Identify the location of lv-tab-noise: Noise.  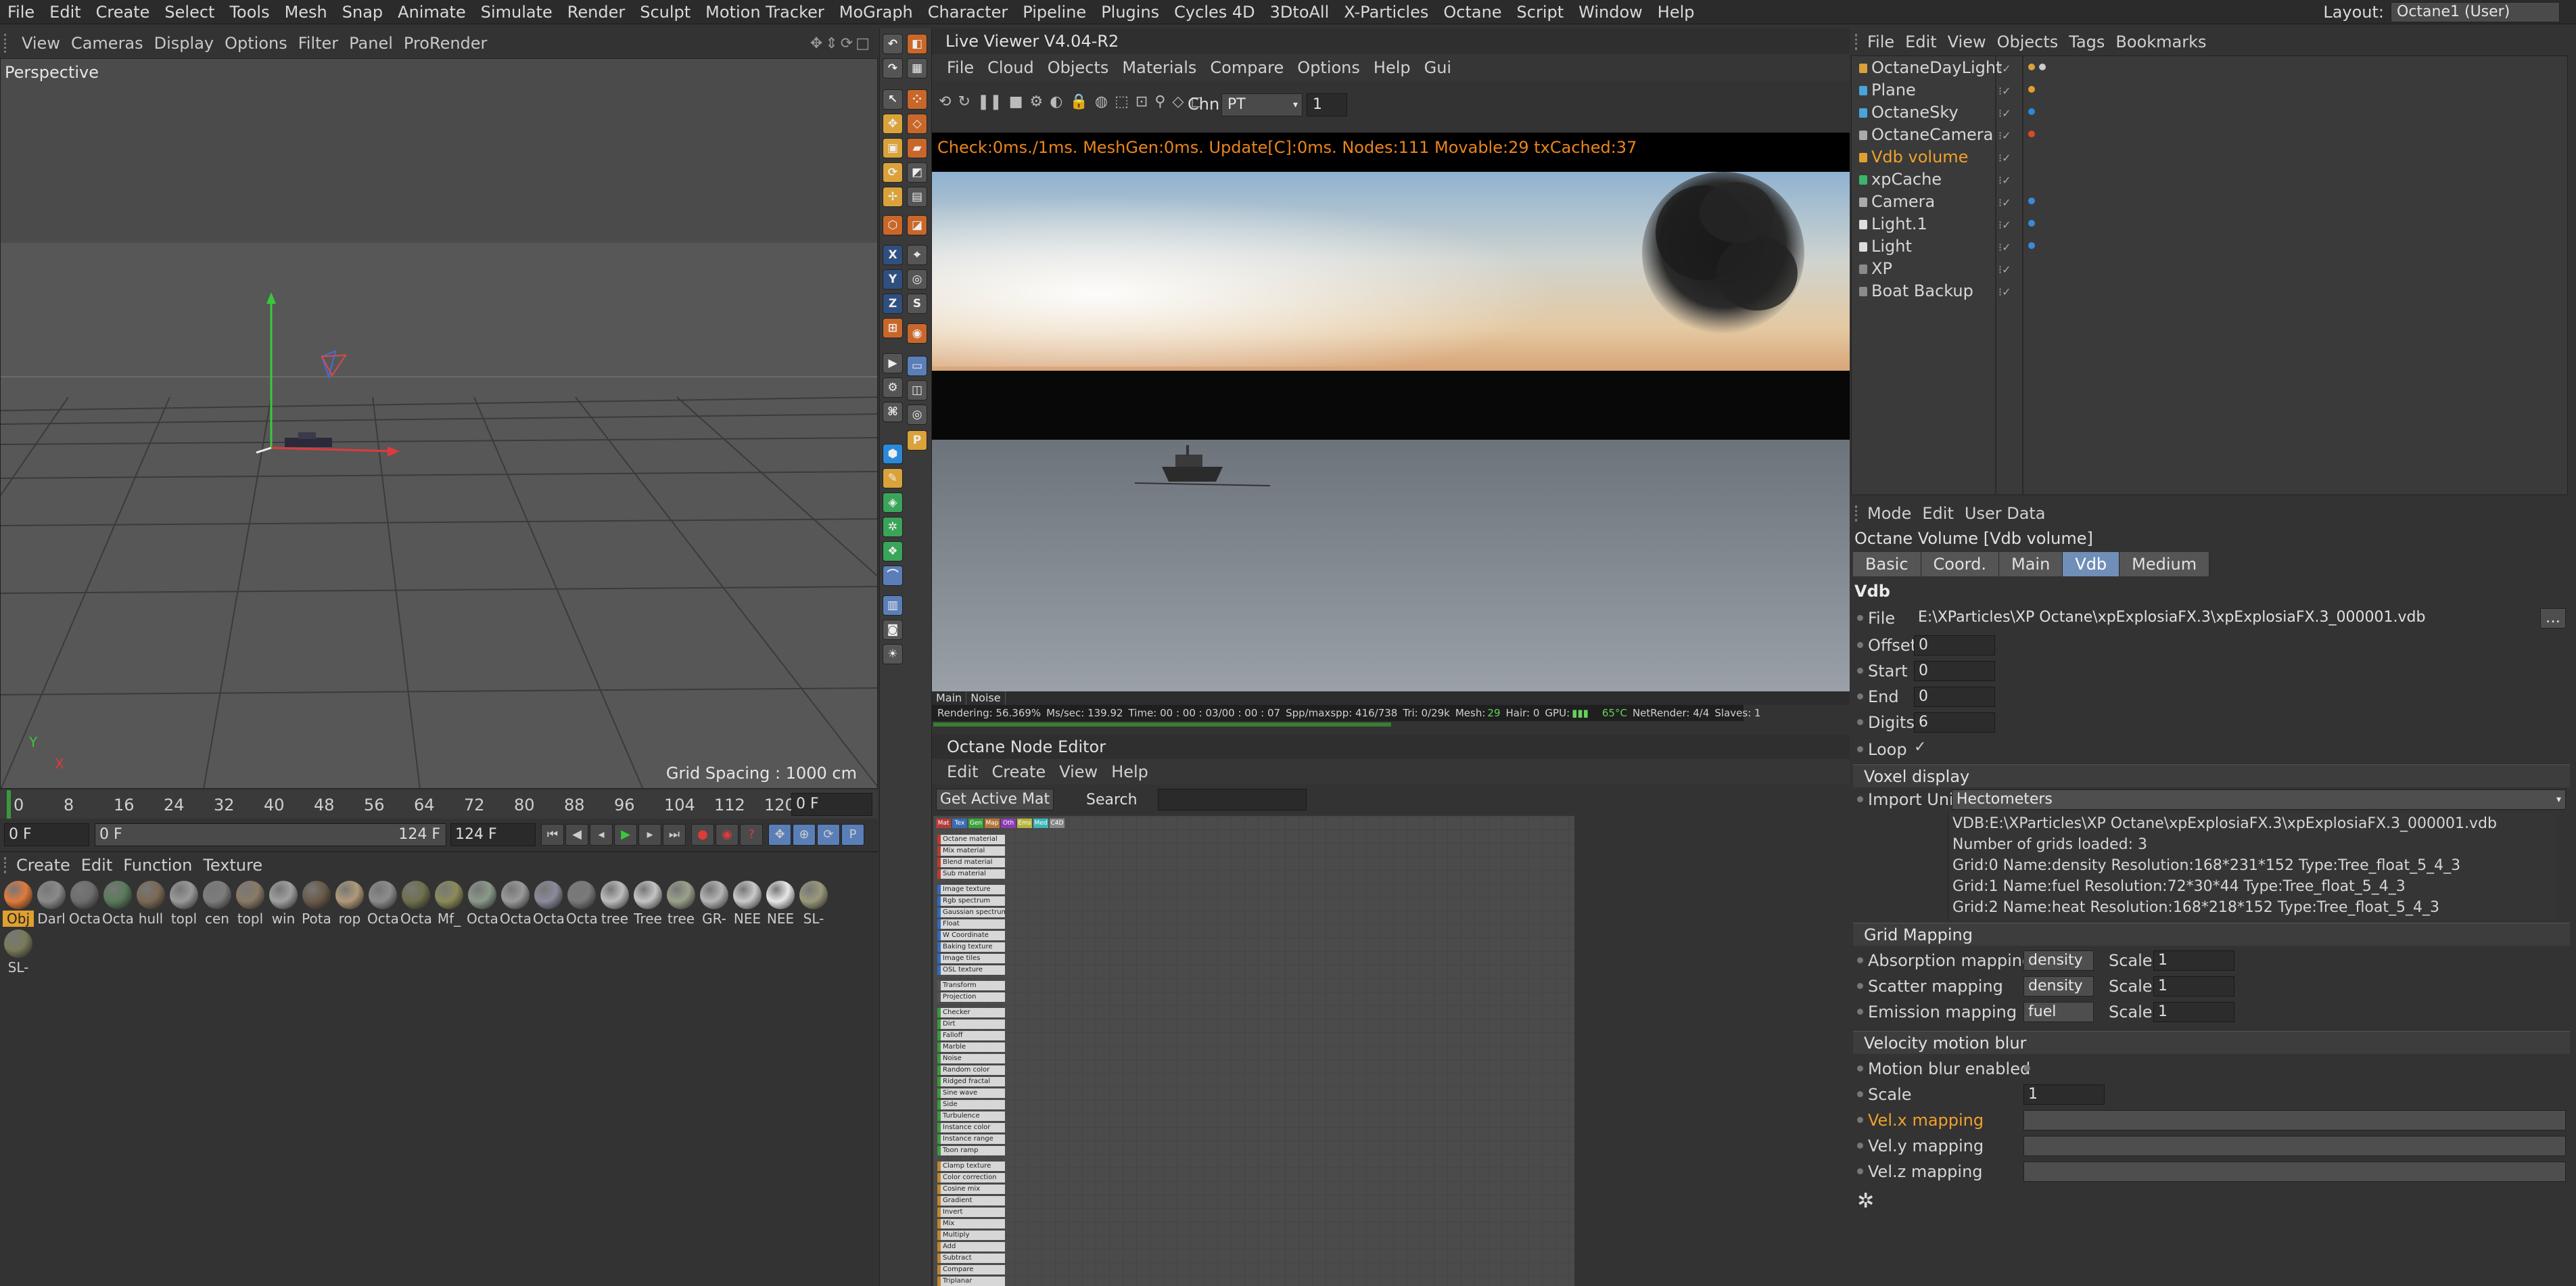
(986, 698).